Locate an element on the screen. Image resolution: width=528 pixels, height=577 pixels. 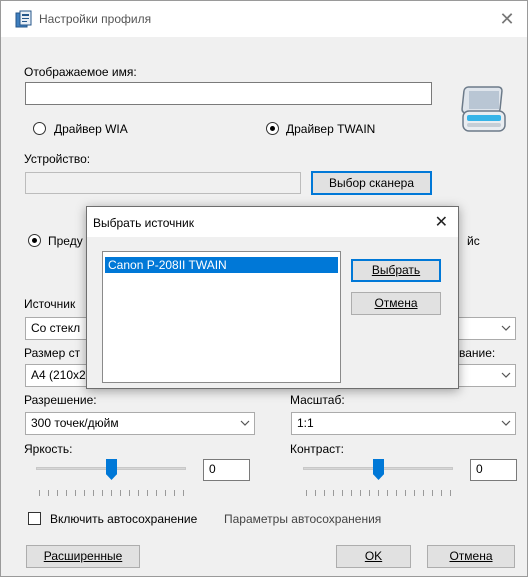
source-mode-label: Преду is located at coordinates (65, 241).